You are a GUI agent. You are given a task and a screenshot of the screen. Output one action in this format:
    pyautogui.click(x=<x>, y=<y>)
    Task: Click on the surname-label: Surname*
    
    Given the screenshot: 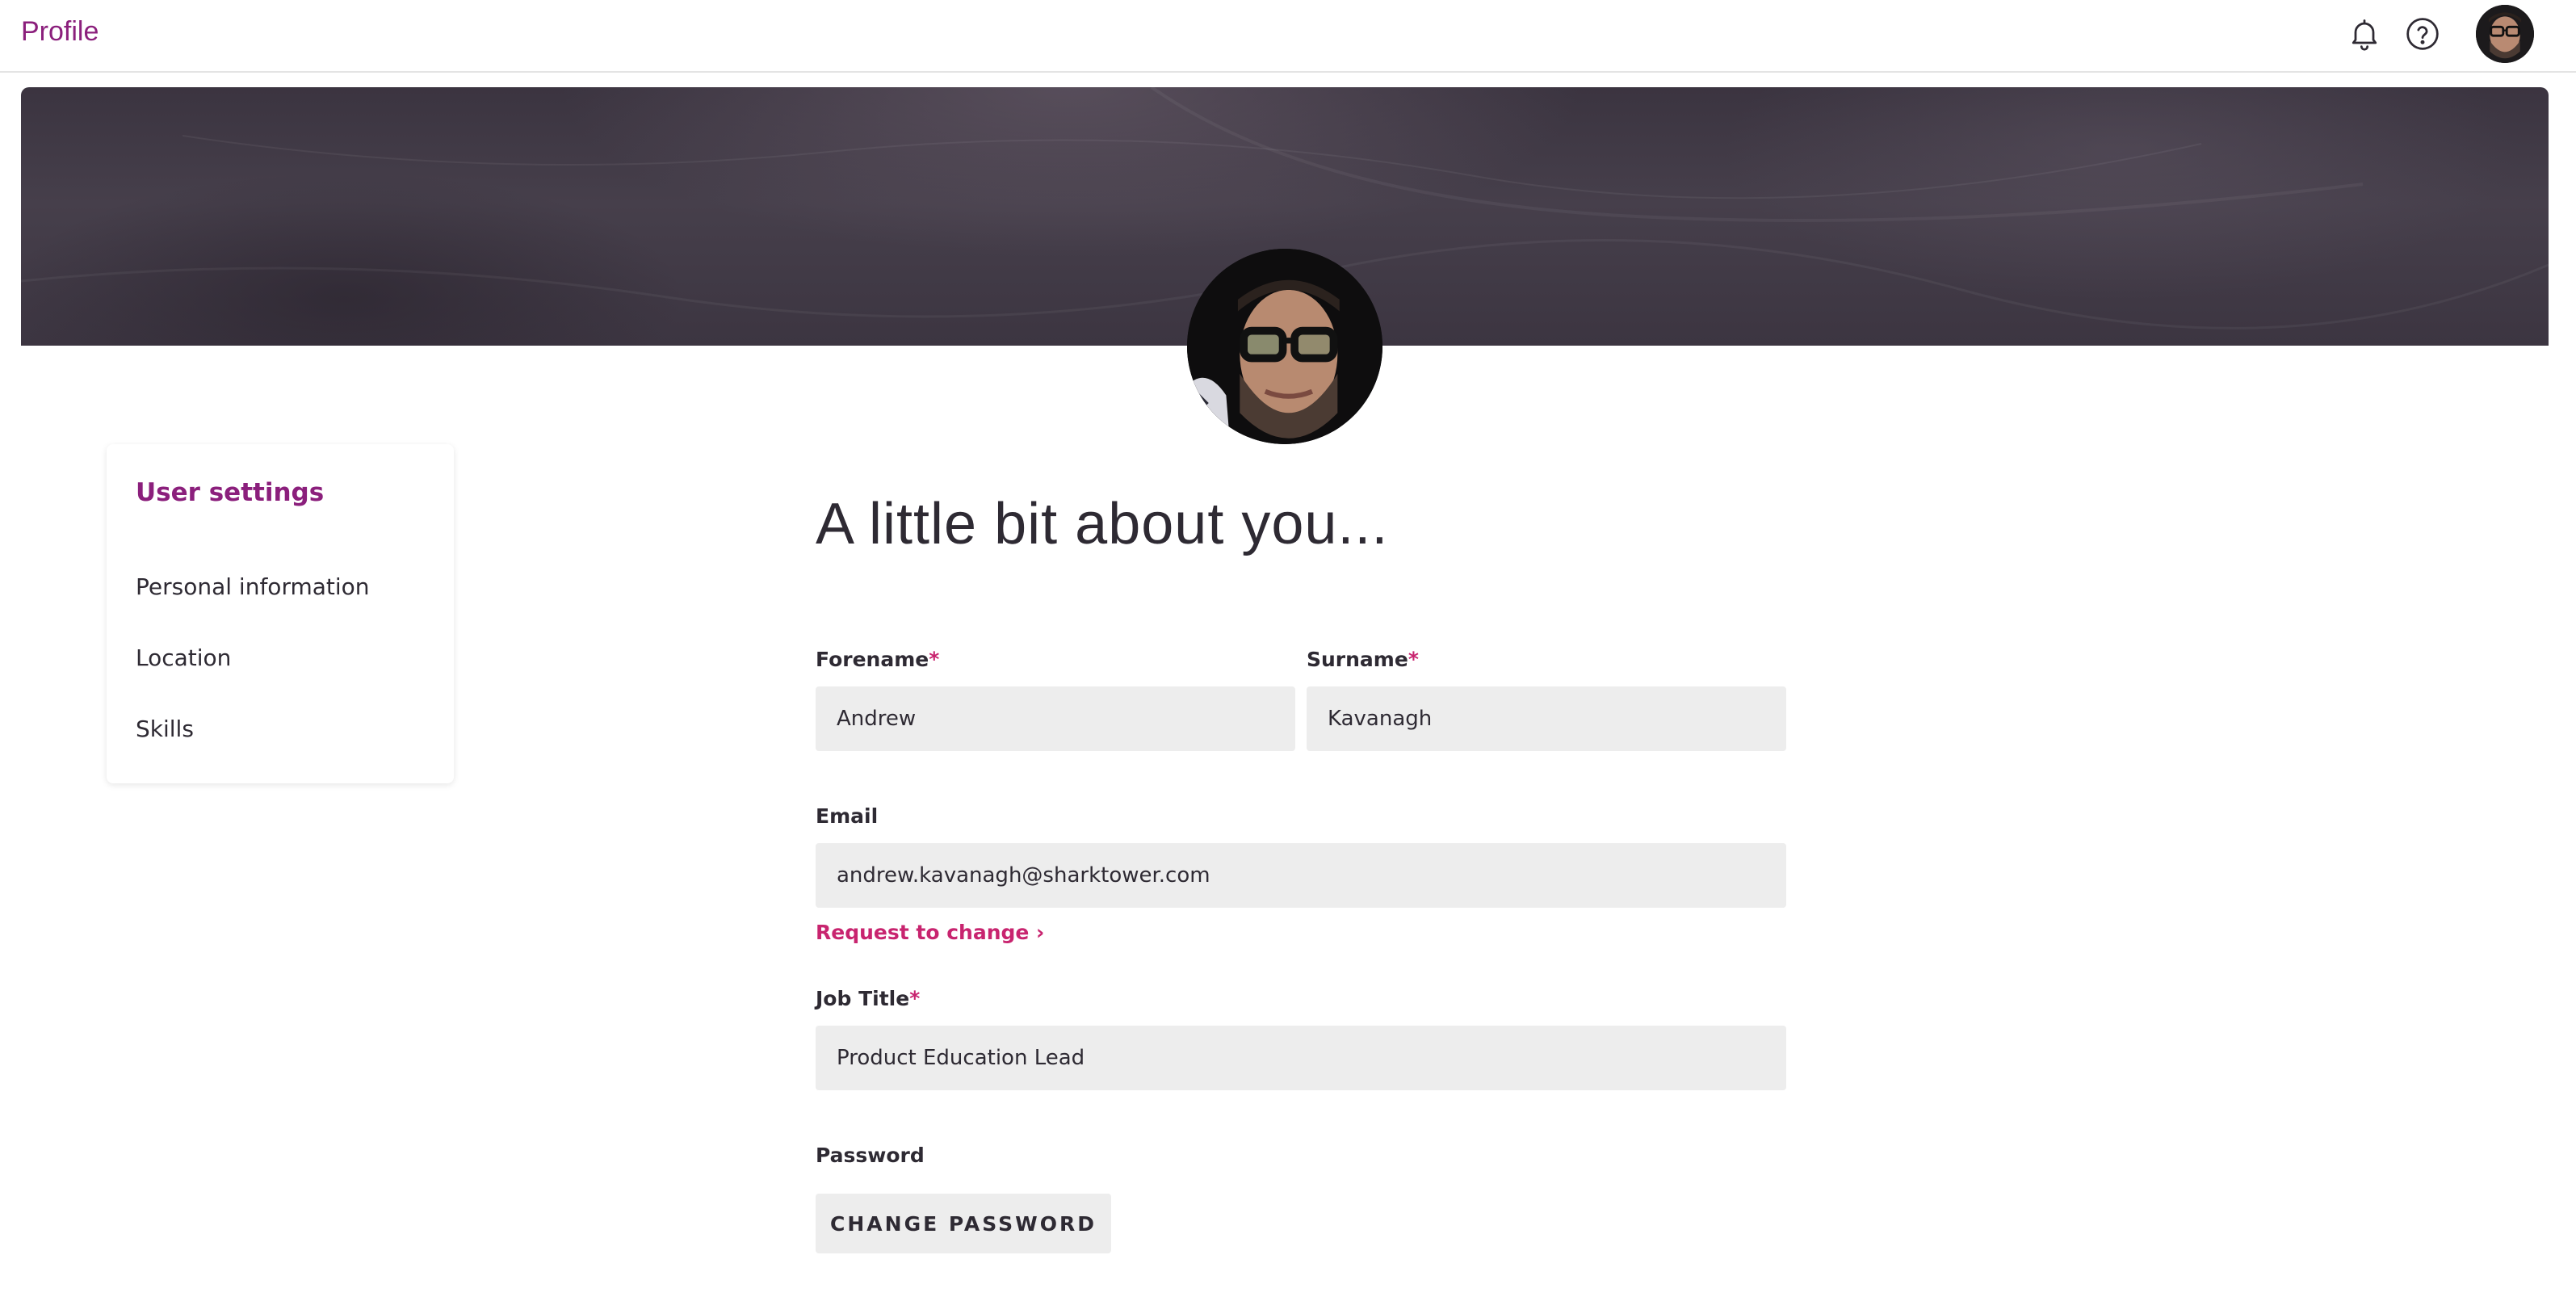 What is the action you would take?
    pyautogui.click(x=1363, y=659)
    